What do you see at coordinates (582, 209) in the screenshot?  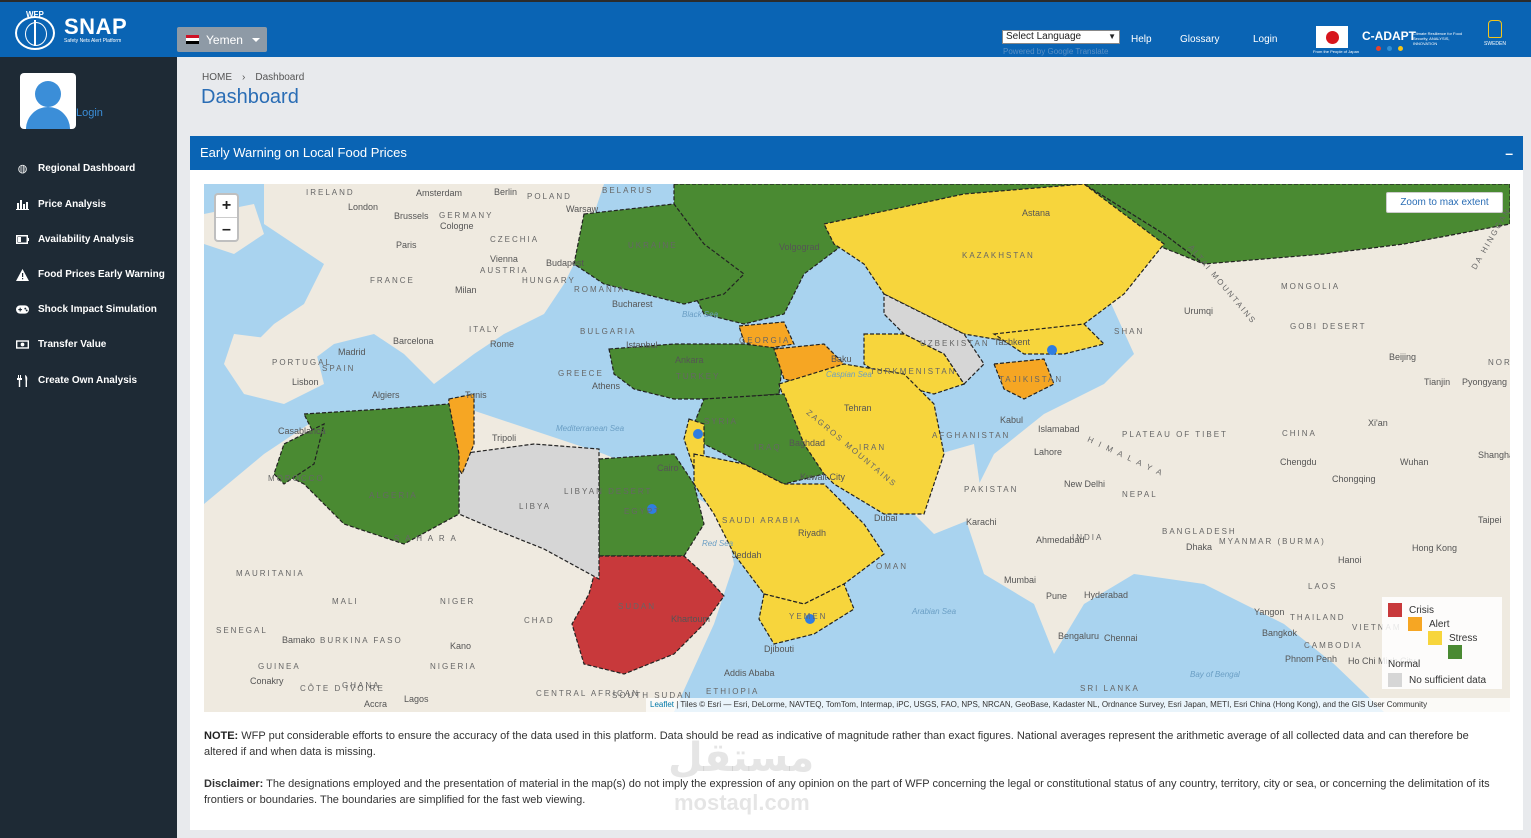 I see `map-label: Warsaw` at bounding box center [582, 209].